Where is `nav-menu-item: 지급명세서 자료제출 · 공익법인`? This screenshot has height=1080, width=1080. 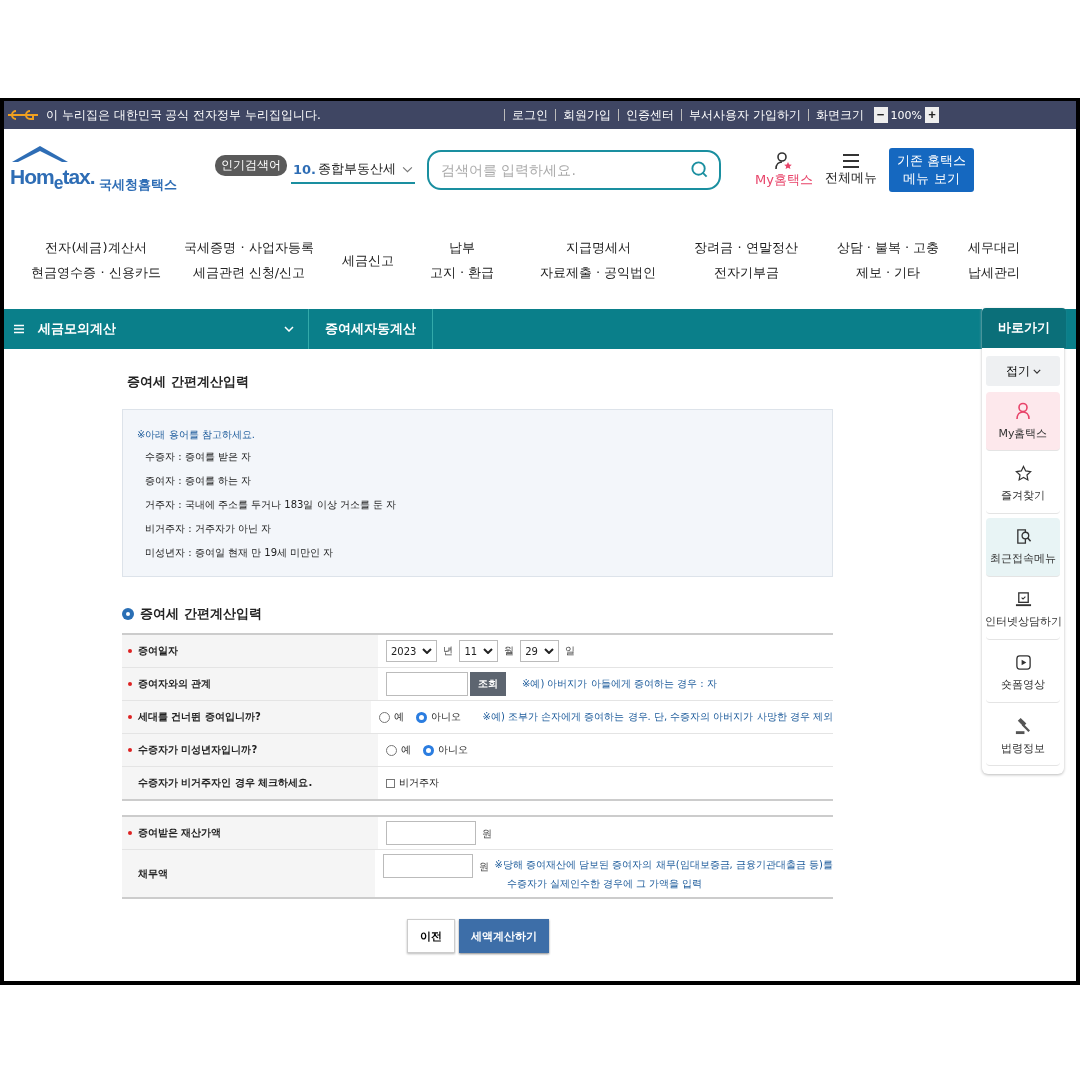
nav-menu-item: 지급명세서 자료제출 · 공익법인 is located at coordinates (598, 260).